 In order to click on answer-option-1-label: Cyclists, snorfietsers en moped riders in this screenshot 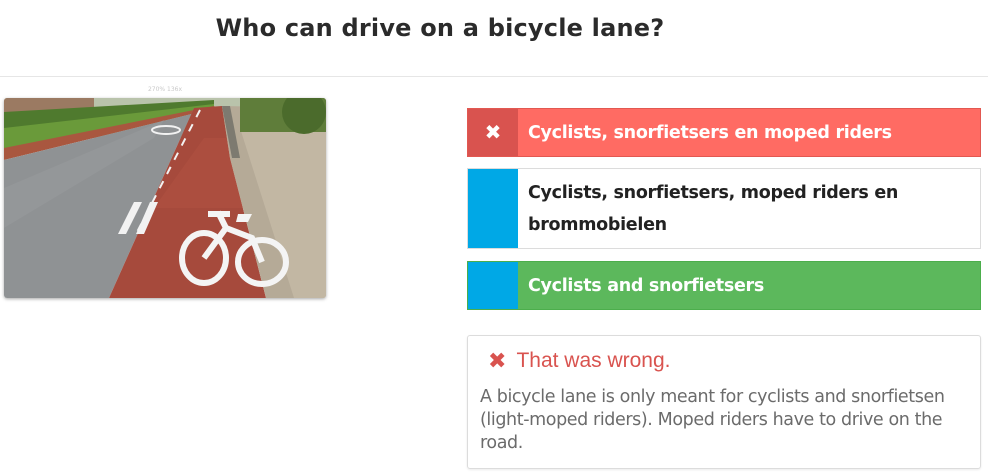, I will do `click(710, 132)`.